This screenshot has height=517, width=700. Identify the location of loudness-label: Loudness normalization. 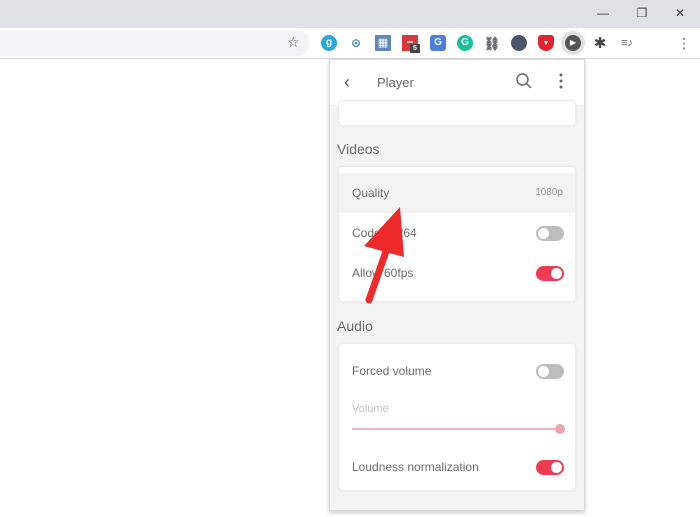
(415, 467).